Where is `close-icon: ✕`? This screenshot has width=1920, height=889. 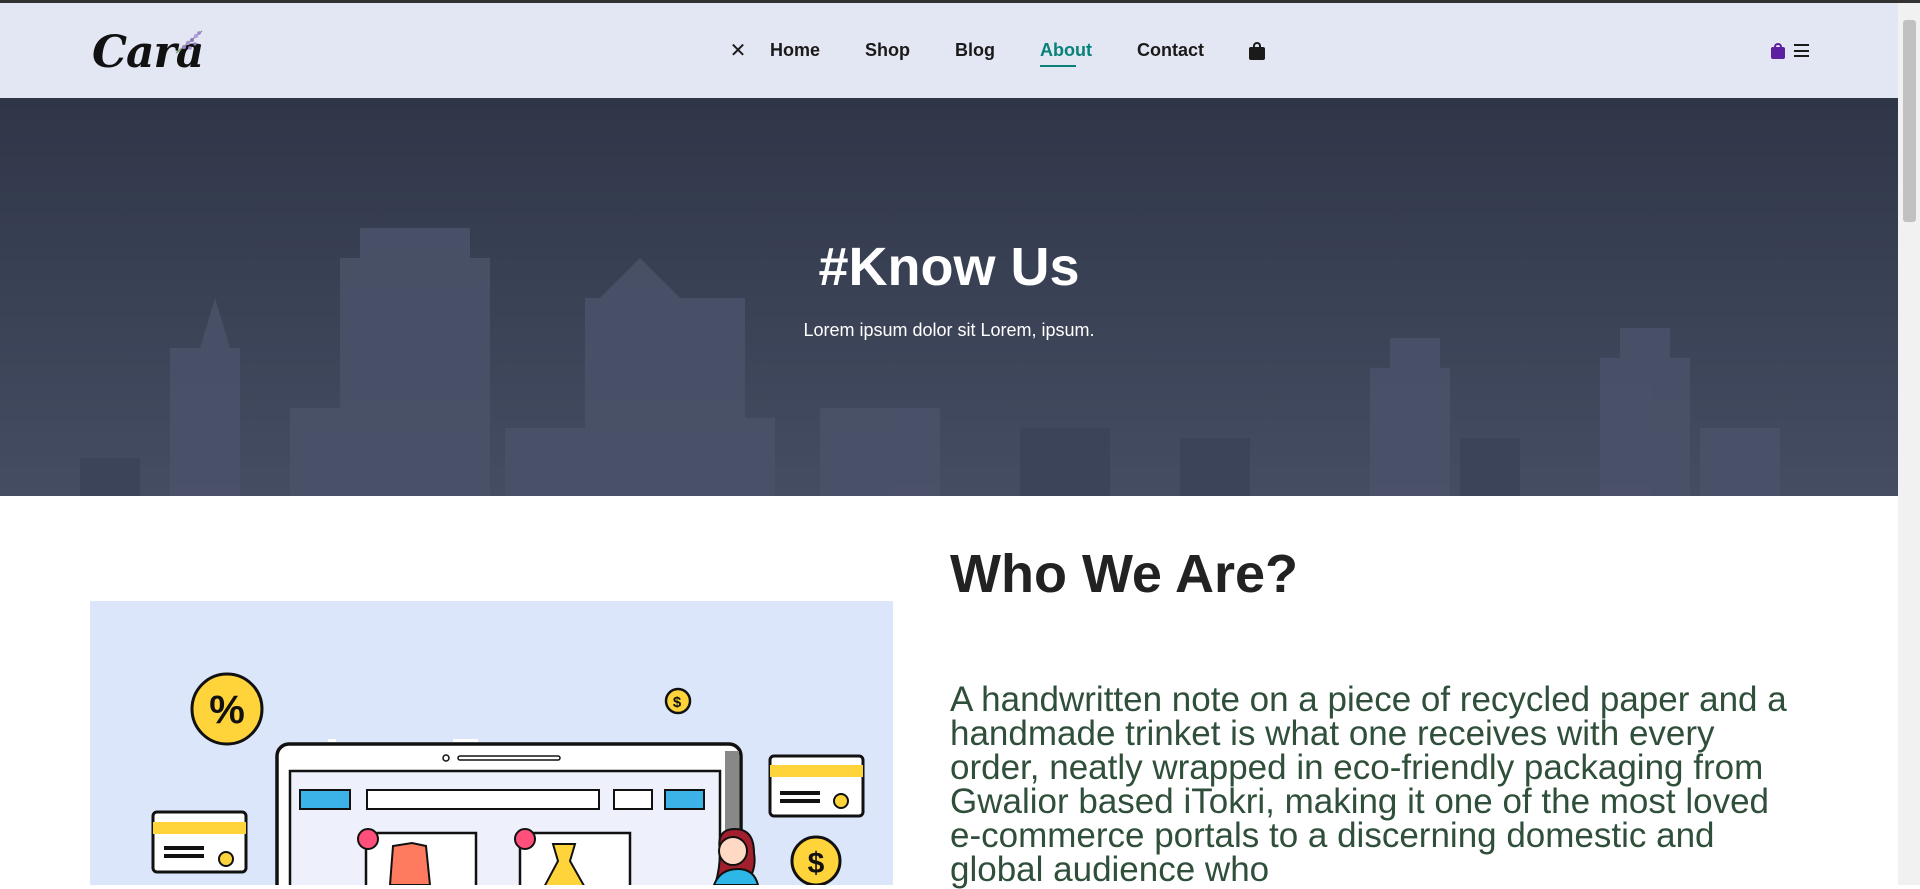 close-icon: ✕ is located at coordinates (738, 50).